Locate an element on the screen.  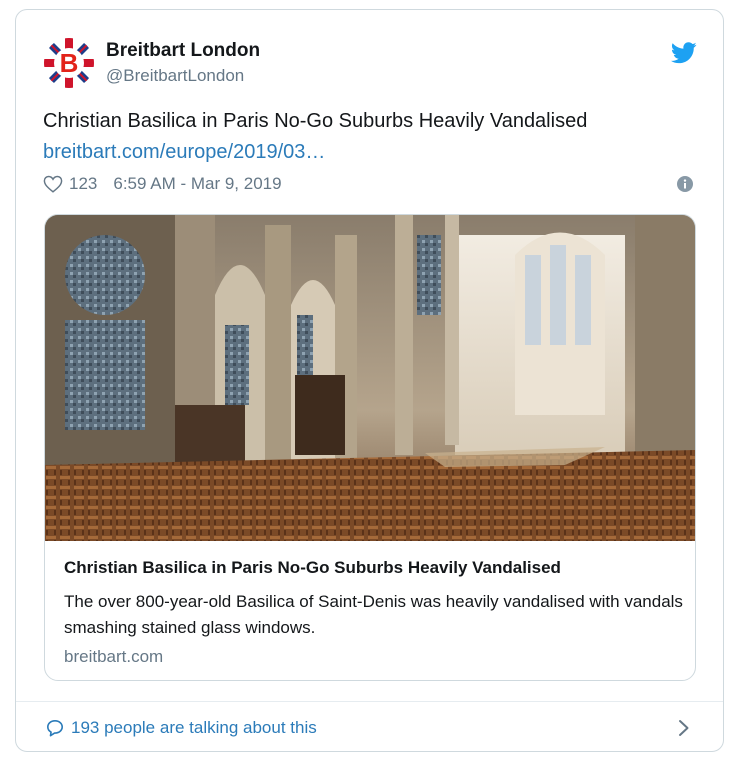
card-domain: breitbart.com is located at coordinates (114, 656).